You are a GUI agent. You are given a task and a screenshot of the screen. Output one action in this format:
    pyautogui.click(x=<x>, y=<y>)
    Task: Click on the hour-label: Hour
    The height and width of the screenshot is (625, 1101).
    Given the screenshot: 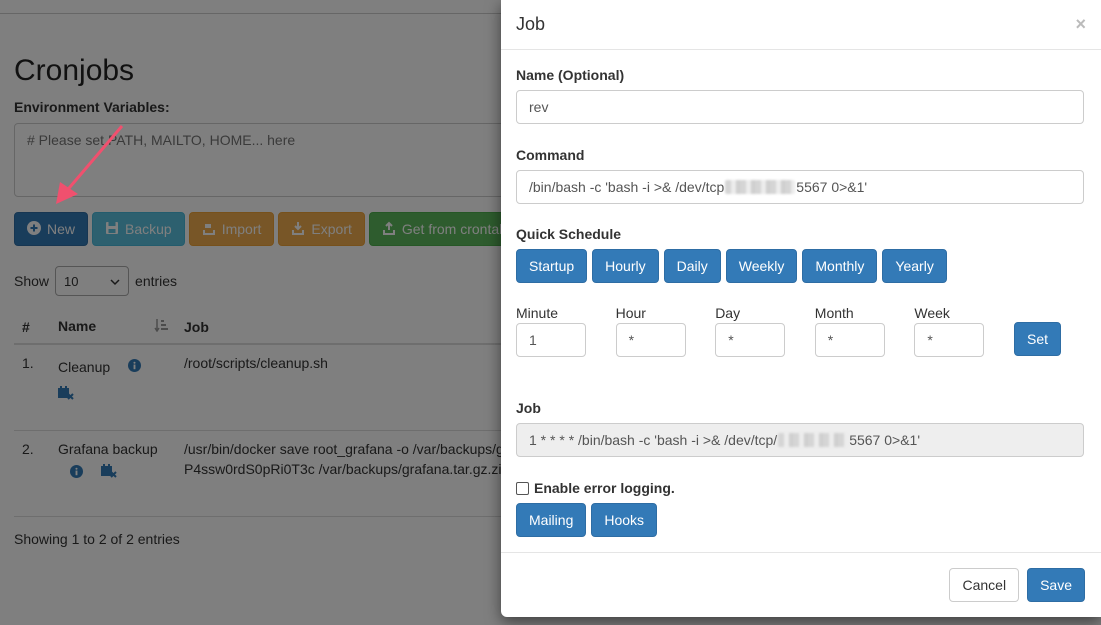 What is the action you would take?
    pyautogui.click(x=630, y=313)
    